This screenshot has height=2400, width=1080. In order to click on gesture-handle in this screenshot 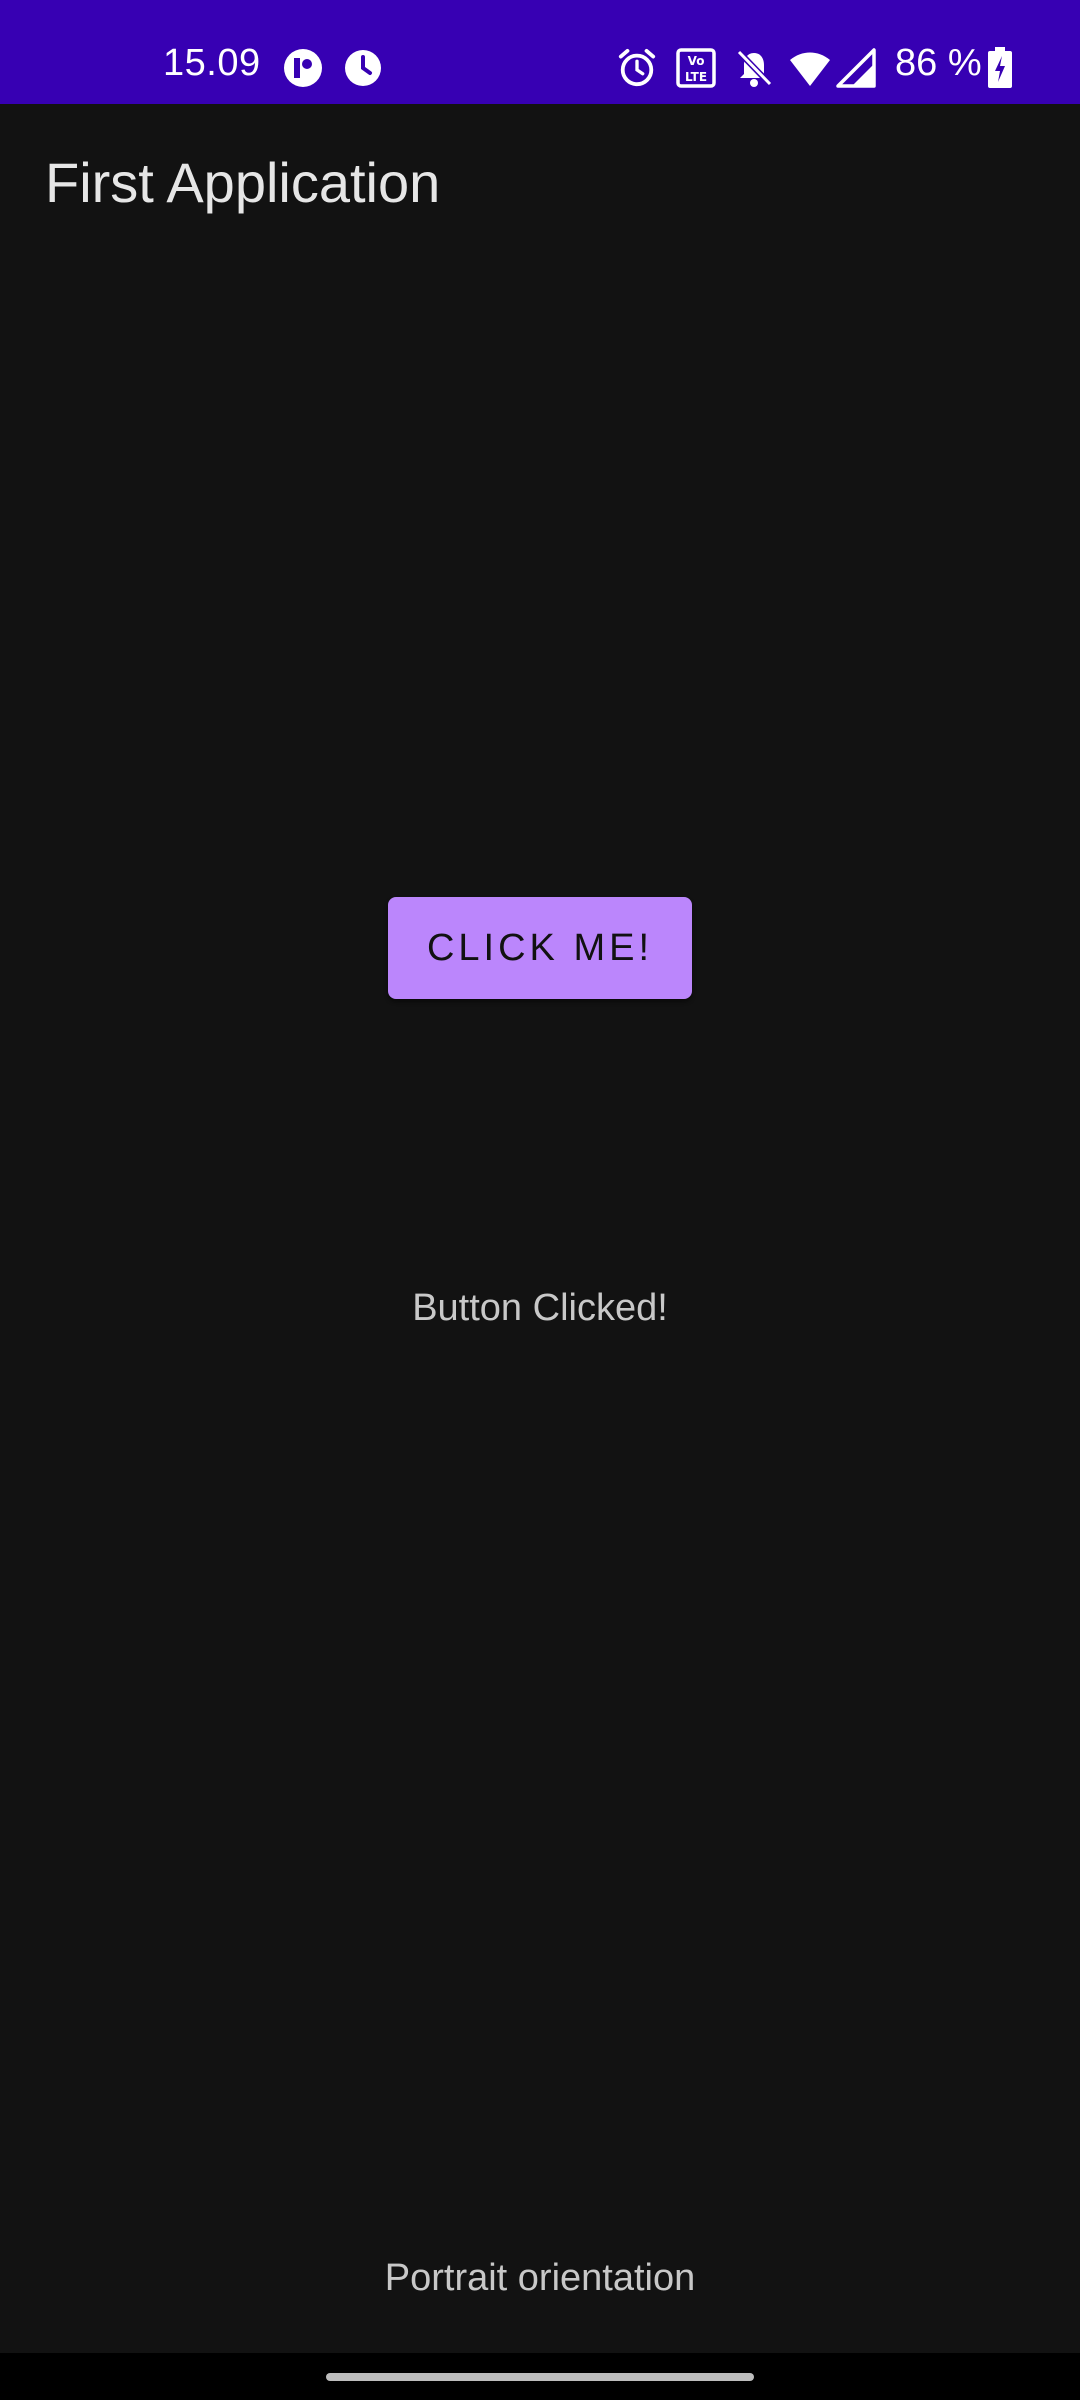, I will do `click(540, 2377)`.